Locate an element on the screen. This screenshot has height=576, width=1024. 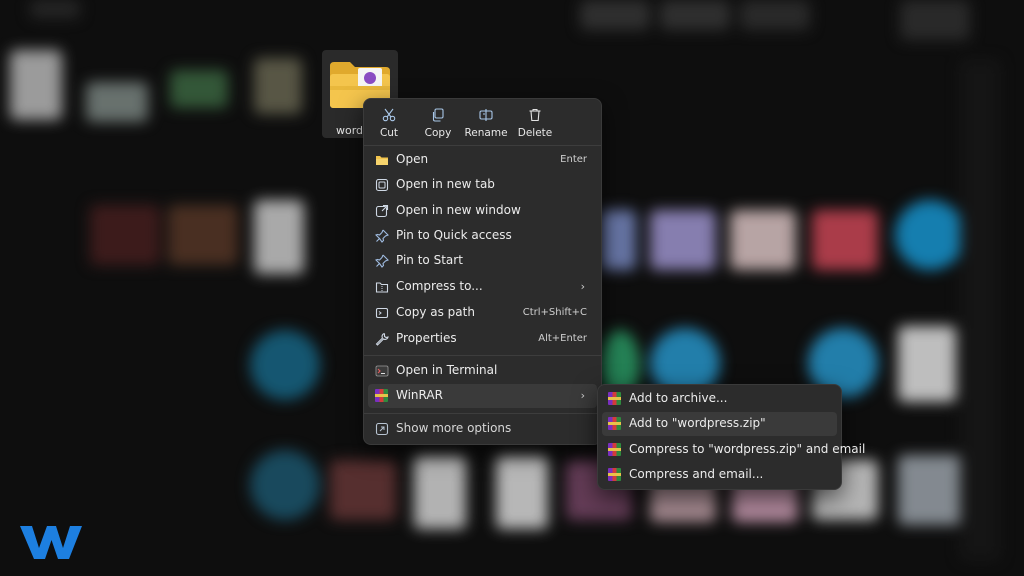
brand-logo is located at coordinates (51, 542).